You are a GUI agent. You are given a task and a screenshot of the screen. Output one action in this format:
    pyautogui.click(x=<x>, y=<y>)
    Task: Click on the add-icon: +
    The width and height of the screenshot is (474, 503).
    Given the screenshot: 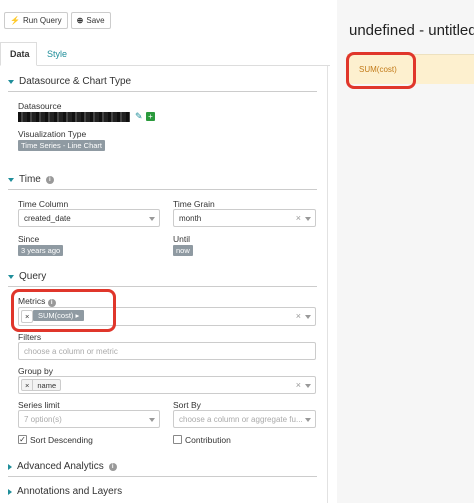 What is the action you would take?
    pyautogui.click(x=150, y=116)
    